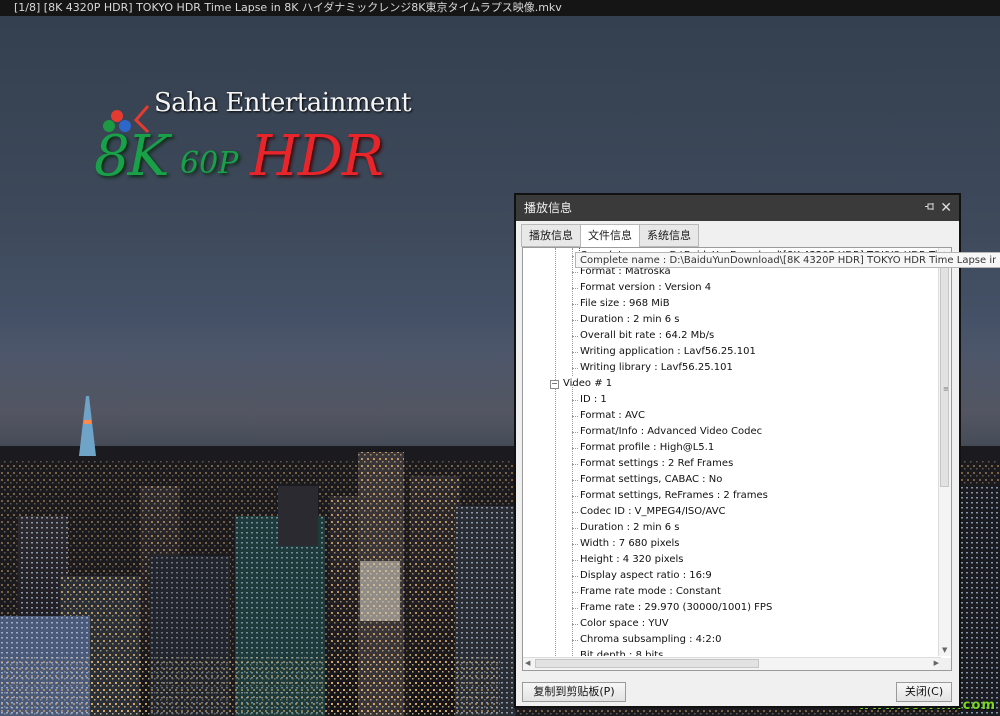 The image size is (1000, 716). What do you see at coordinates (732, 624) in the screenshot?
I see `tree-row: Color space : YUV` at bounding box center [732, 624].